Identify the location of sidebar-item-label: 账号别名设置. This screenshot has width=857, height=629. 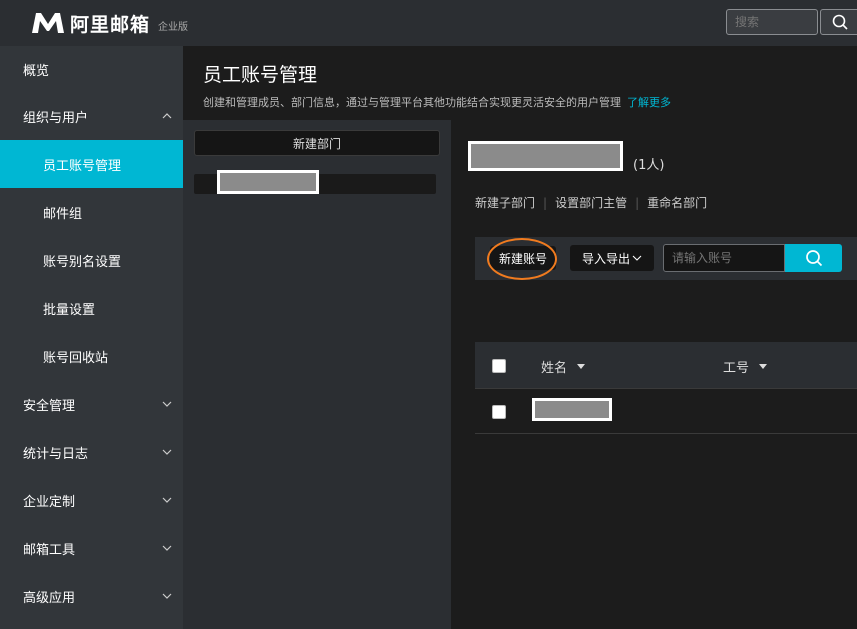
(82, 262).